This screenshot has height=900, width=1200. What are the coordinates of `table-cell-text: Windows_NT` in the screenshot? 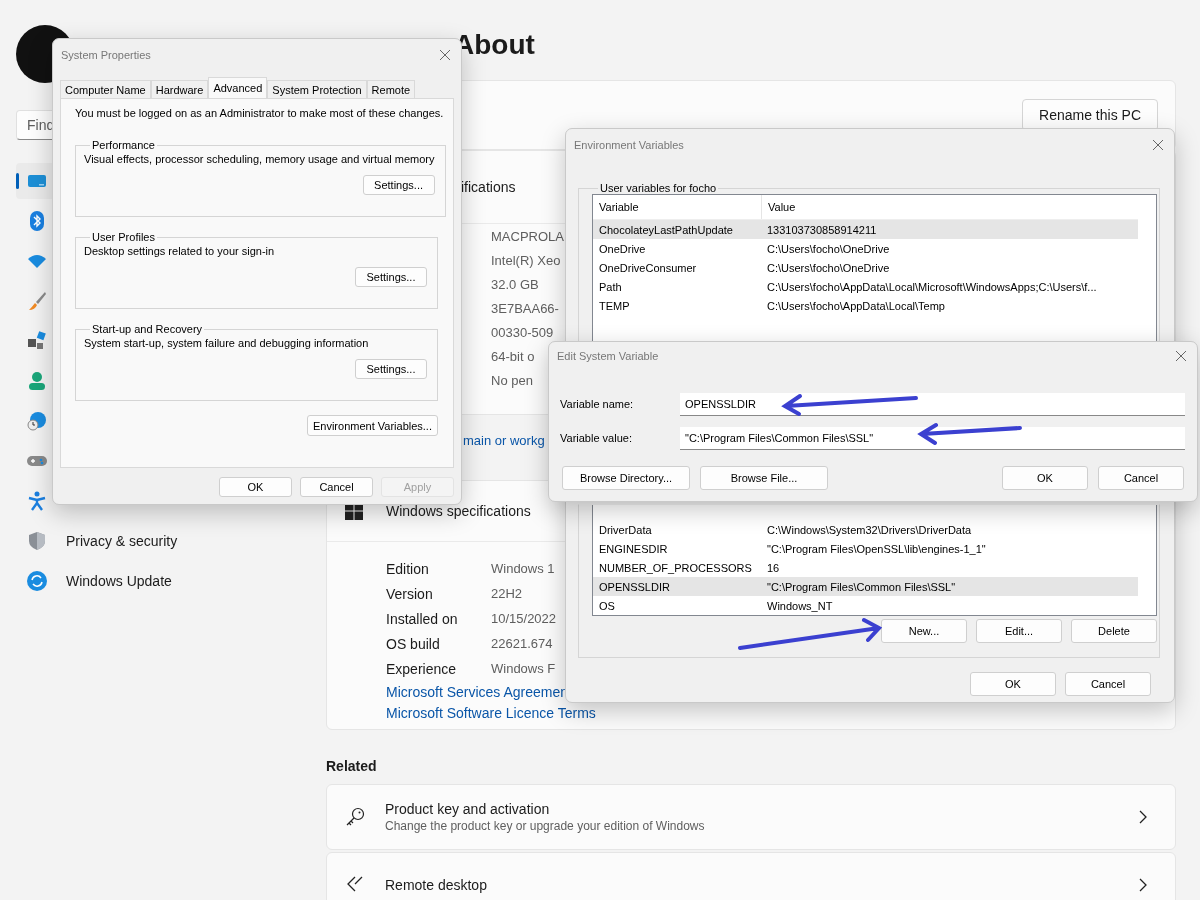 It's located at (799, 605).